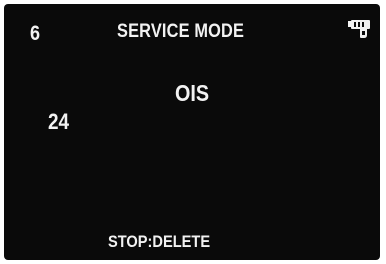  What do you see at coordinates (159, 241) in the screenshot?
I see `stop-delete-hint: STOP:DELETE` at bounding box center [159, 241].